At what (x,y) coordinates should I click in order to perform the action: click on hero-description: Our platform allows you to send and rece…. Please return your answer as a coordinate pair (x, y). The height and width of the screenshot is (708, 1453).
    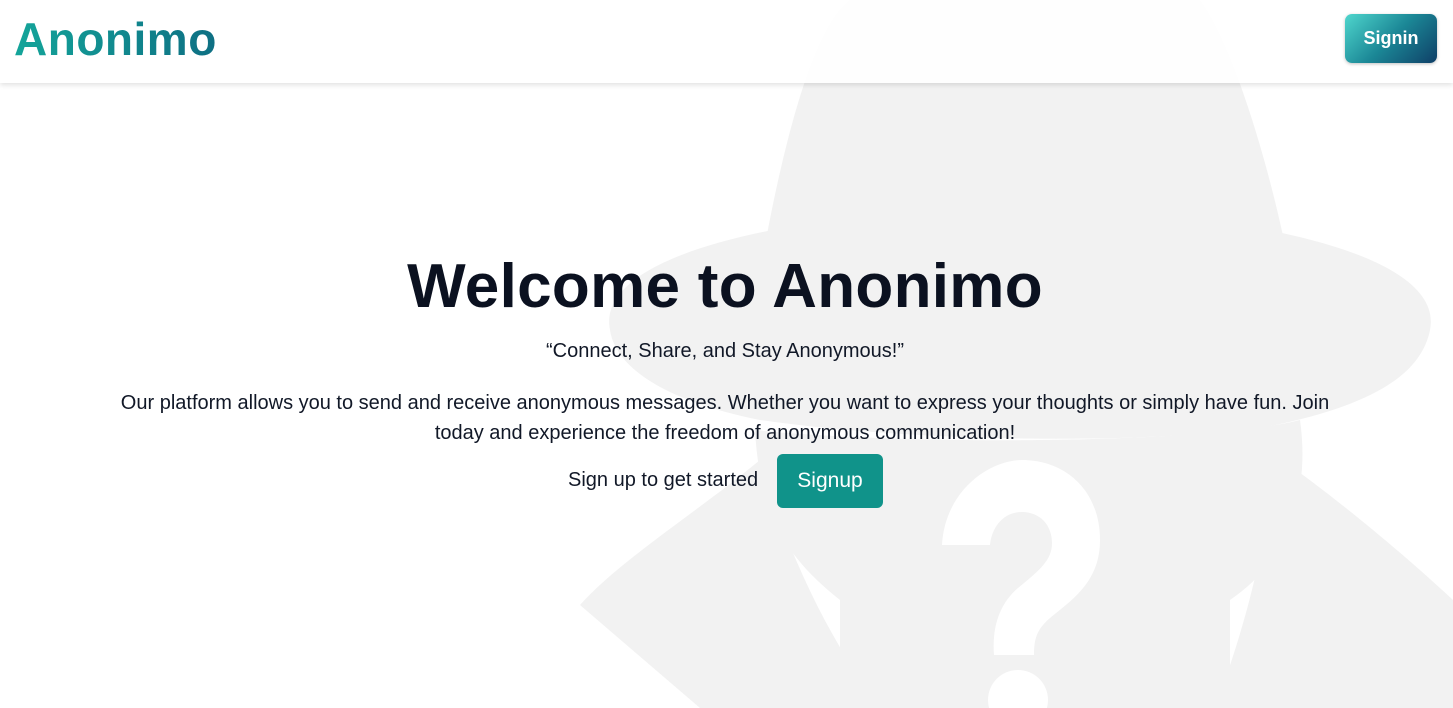
    Looking at the image, I should click on (725, 418).